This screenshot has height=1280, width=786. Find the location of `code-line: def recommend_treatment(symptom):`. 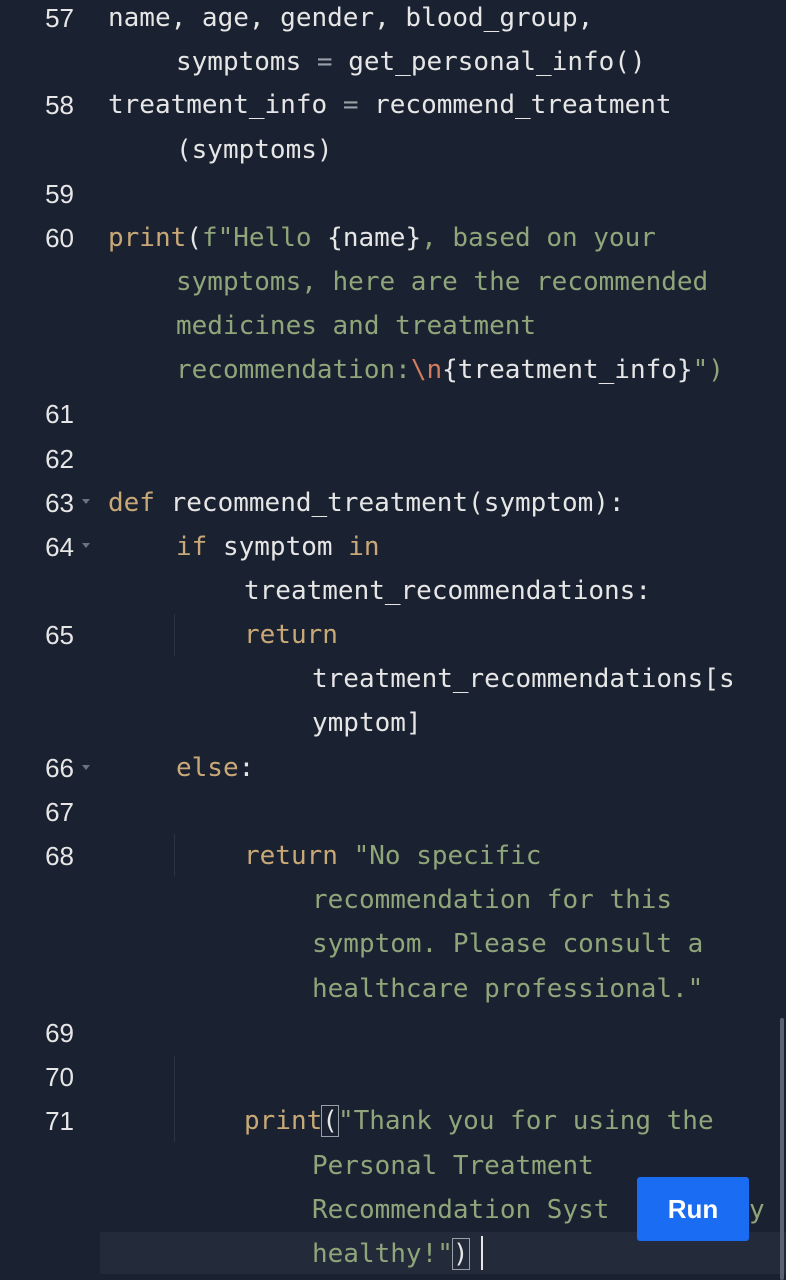

code-line: def recommend_treatment(symptom): is located at coordinates (366, 503).